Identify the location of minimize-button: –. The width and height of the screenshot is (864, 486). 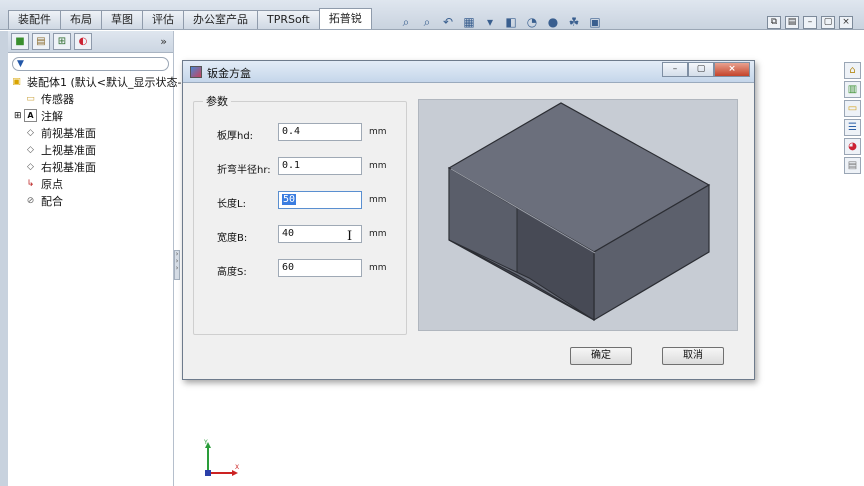
(675, 69).